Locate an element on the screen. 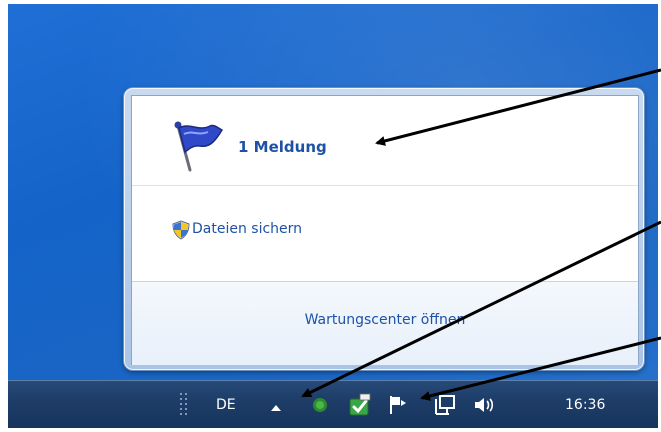 The image size is (661, 432). arrow-to-messages is located at coordinates (518, 107).